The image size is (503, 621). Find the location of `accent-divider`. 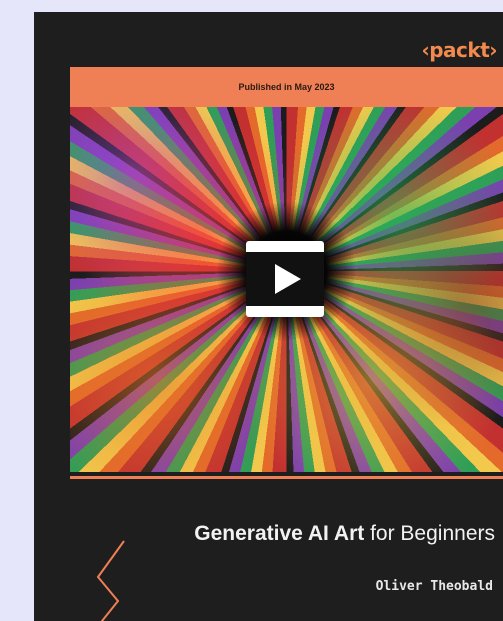

accent-divider is located at coordinates (286, 477).